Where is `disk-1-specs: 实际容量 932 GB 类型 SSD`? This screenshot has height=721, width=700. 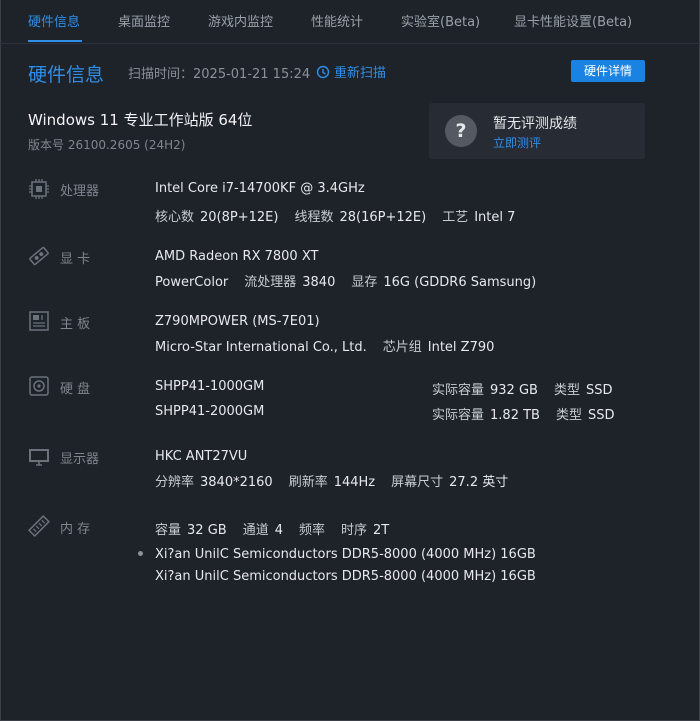 disk-1-specs: 实际容量 932 GB 类型 SSD is located at coordinates (522, 388).